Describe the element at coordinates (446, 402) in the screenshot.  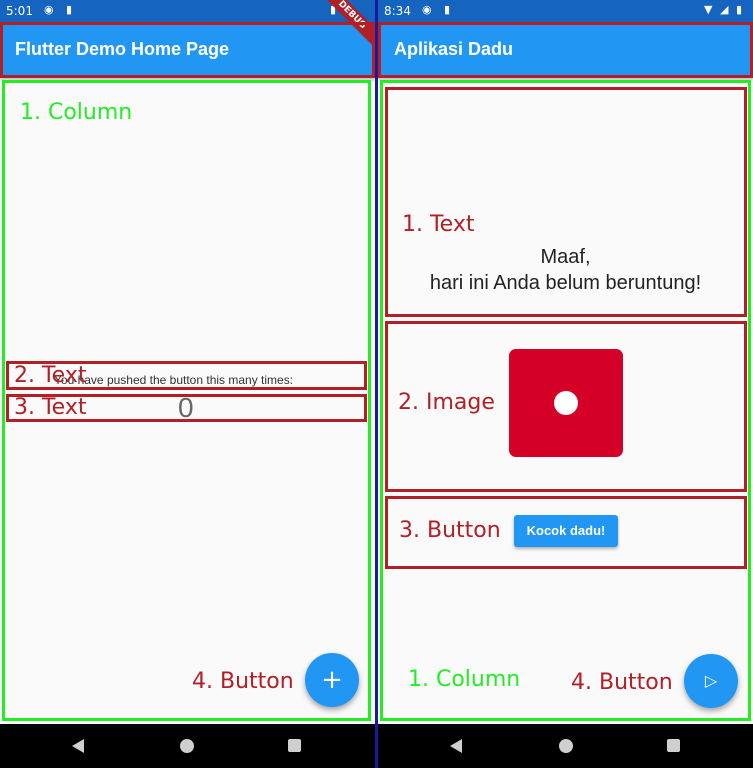
I see `image-annotation: 2. Image` at that location.